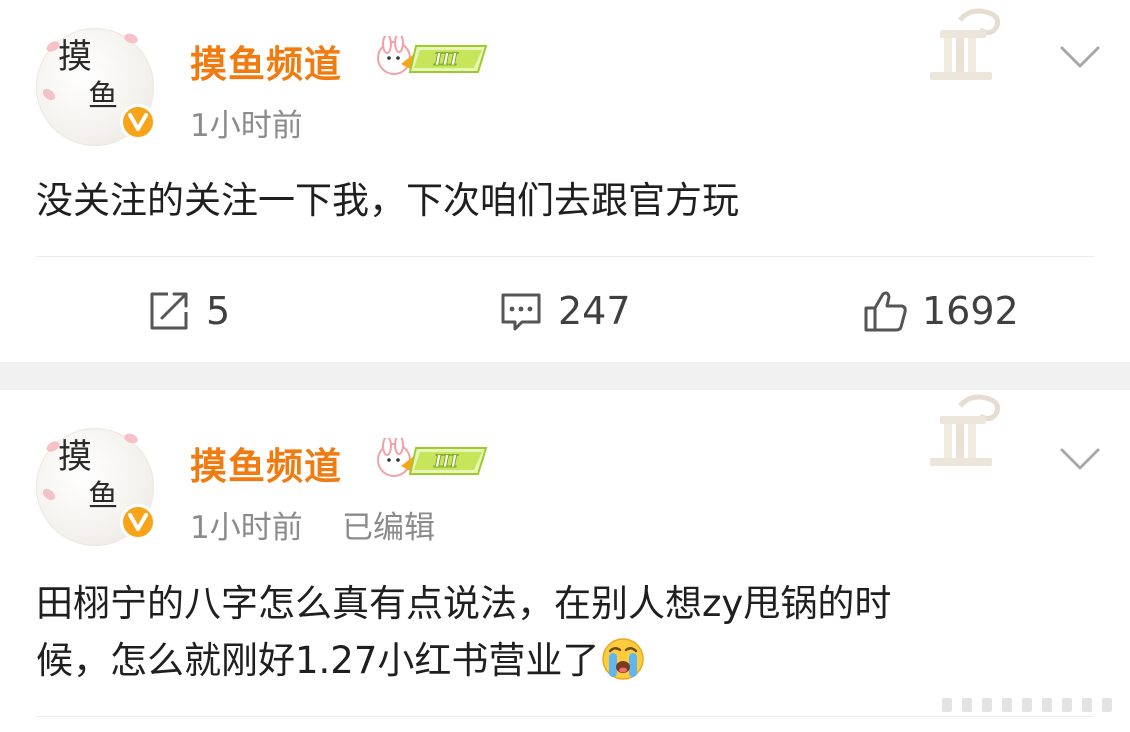 This screenshot has height=732, width=1130. I want to click on post-separator, so click(565, 376).